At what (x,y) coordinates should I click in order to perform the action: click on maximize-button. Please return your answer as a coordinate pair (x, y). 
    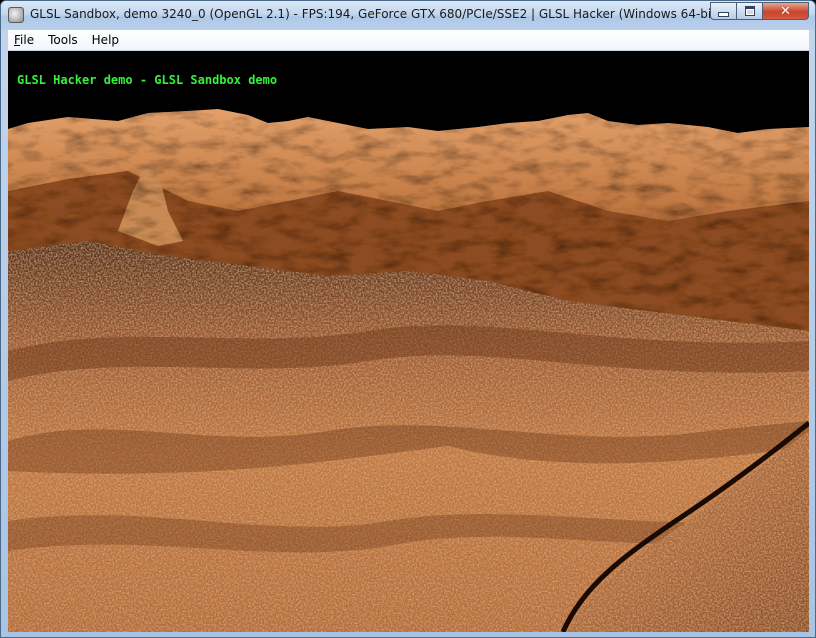
    Looking at the image, I should click on (750, 11).